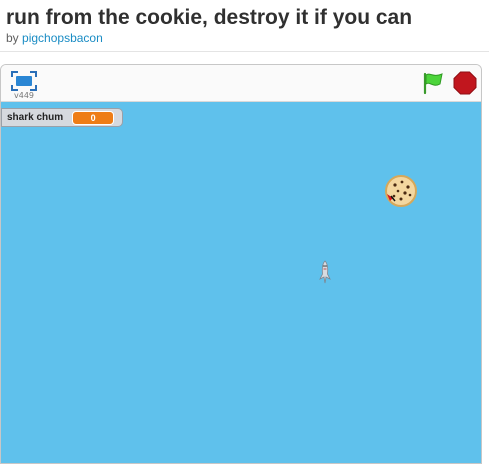  What do you see at coordinates (62, 38) in the screenshot?
I see `author-link: pigchopsbacon` at bounding box center [62, 38].